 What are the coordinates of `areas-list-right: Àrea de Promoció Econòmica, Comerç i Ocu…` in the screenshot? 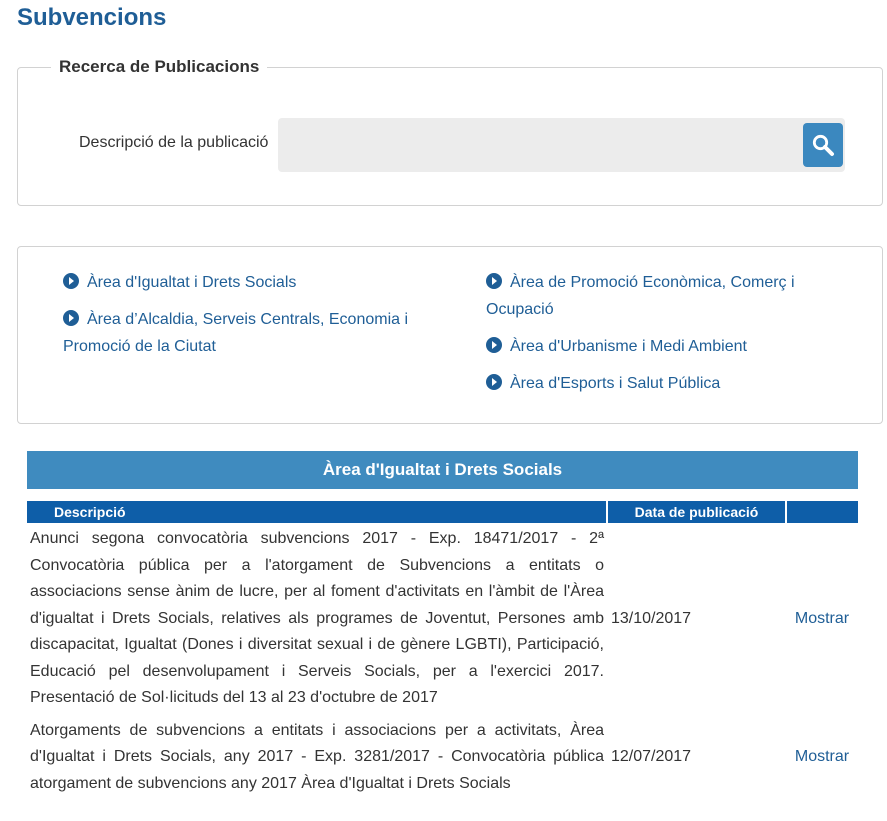 It's located at (671, 338).